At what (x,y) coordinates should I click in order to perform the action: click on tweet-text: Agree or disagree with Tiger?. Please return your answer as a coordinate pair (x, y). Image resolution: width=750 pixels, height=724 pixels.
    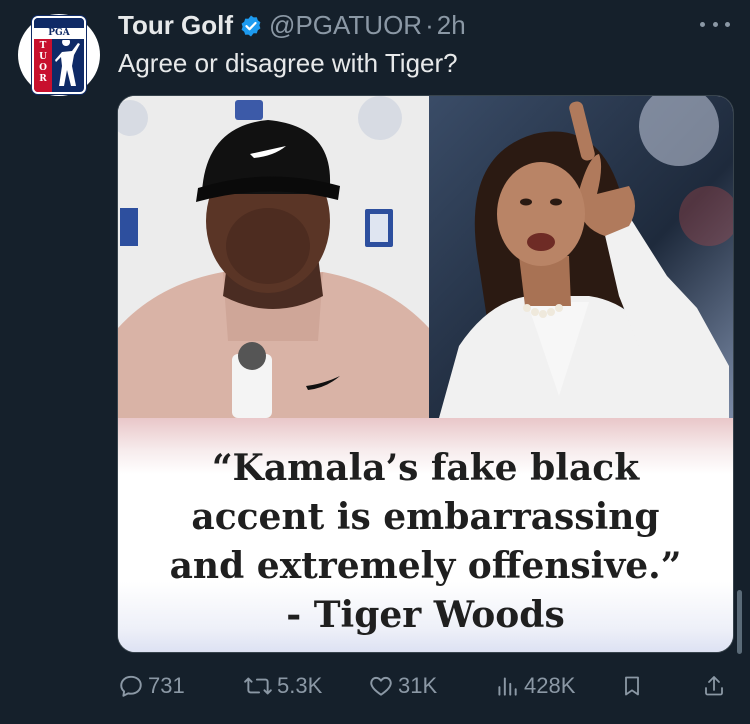
    Looking at the image, I should click on (288, 63).